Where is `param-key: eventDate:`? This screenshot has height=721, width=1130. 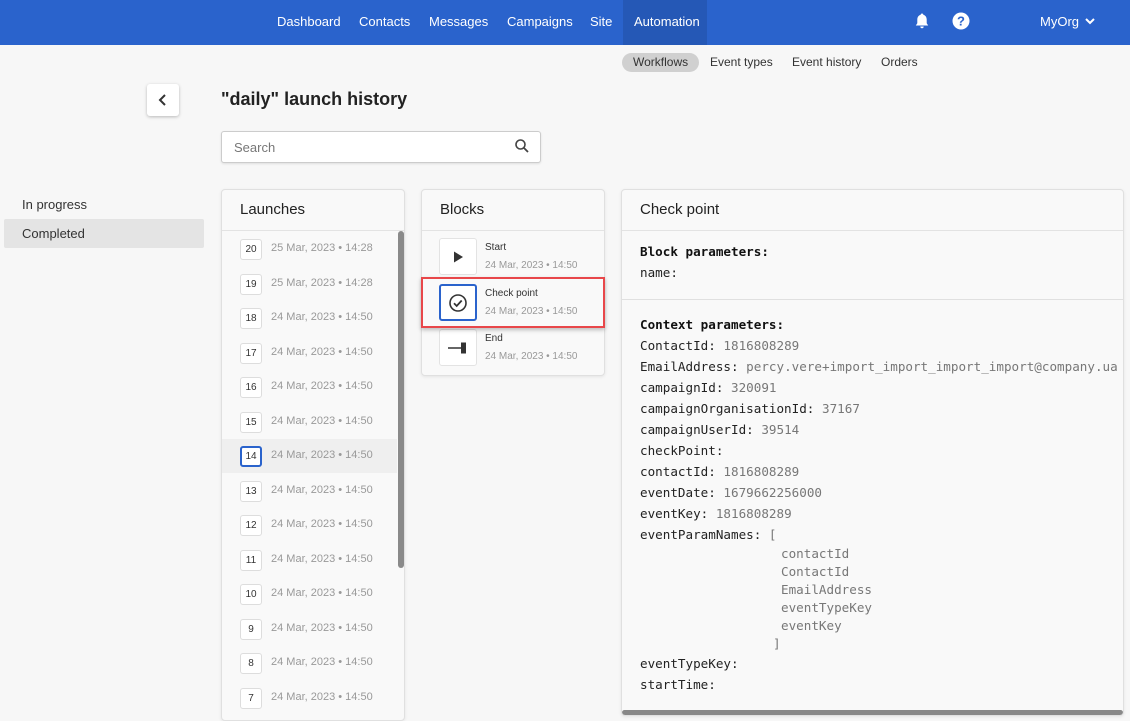 param-key: eventDate: is located at coordinates (678, 492).